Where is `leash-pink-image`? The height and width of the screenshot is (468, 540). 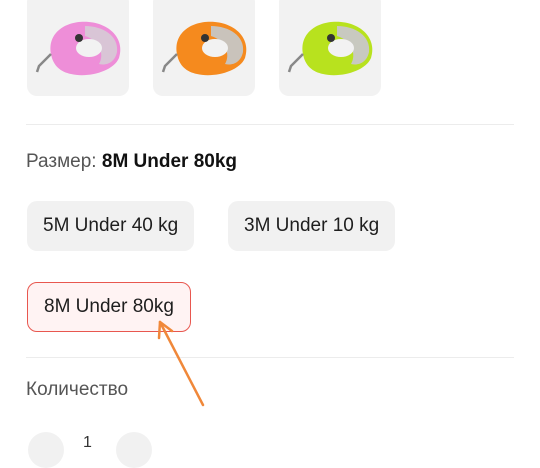 leash-pink-image is located at coordinates (78, 48).